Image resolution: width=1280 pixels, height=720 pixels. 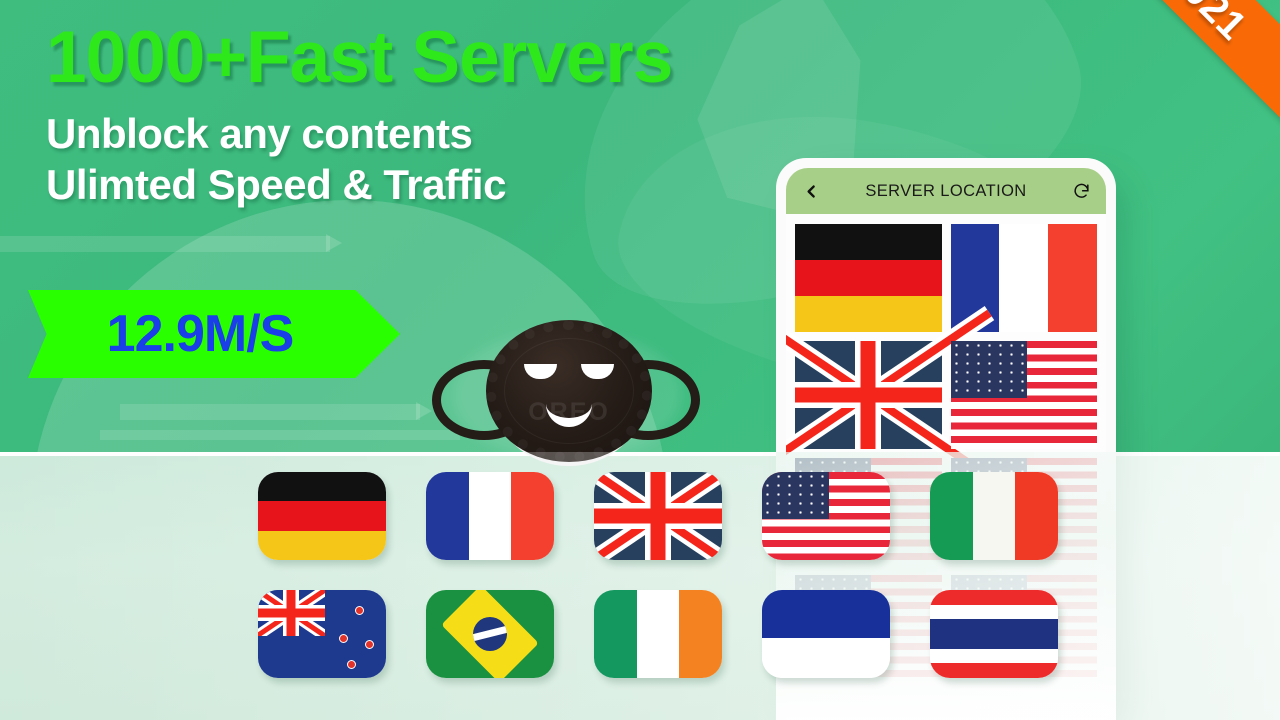 What do you see at coordinates (826, 516) in the screenshot?
I see `united-states-flag-tile` at bounding box center [826, 516].